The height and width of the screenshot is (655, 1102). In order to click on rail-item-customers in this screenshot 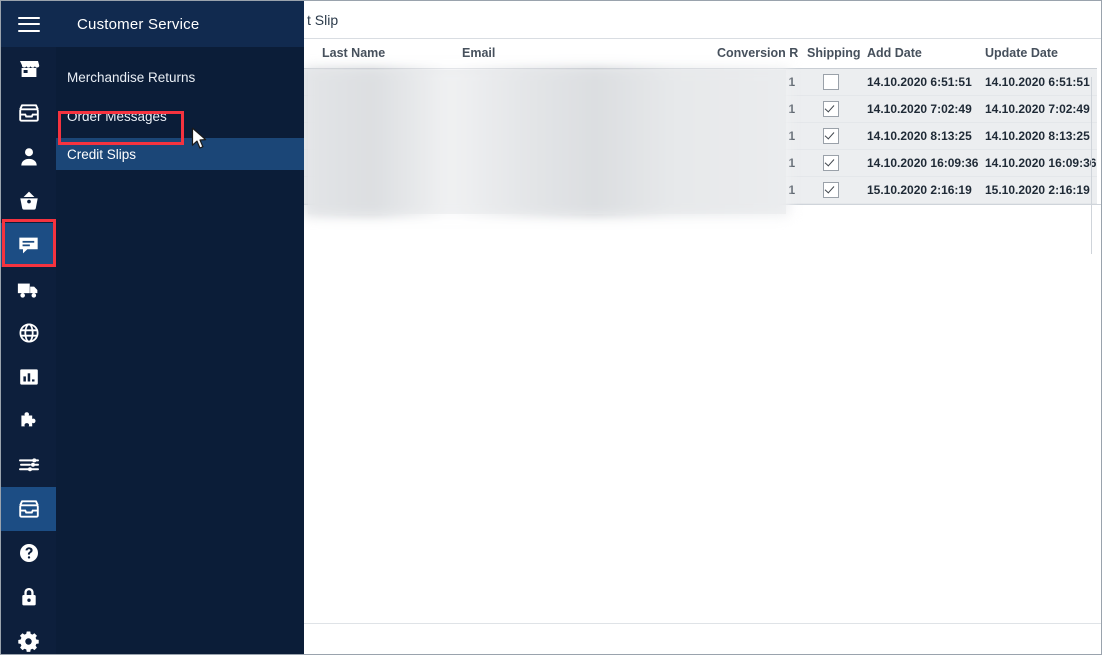, I will do `click(28, 157)`.